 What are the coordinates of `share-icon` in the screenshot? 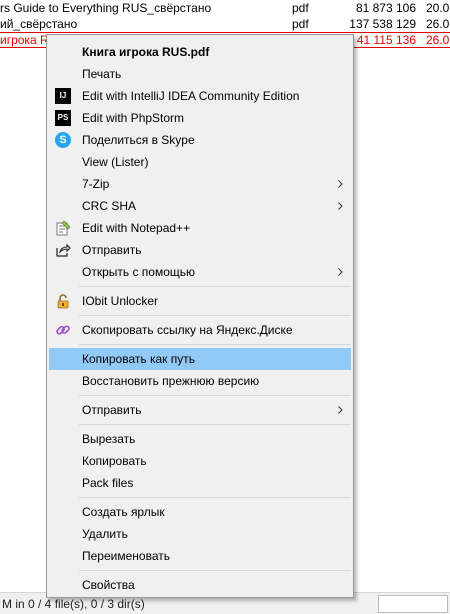 It's located at (63, 250).